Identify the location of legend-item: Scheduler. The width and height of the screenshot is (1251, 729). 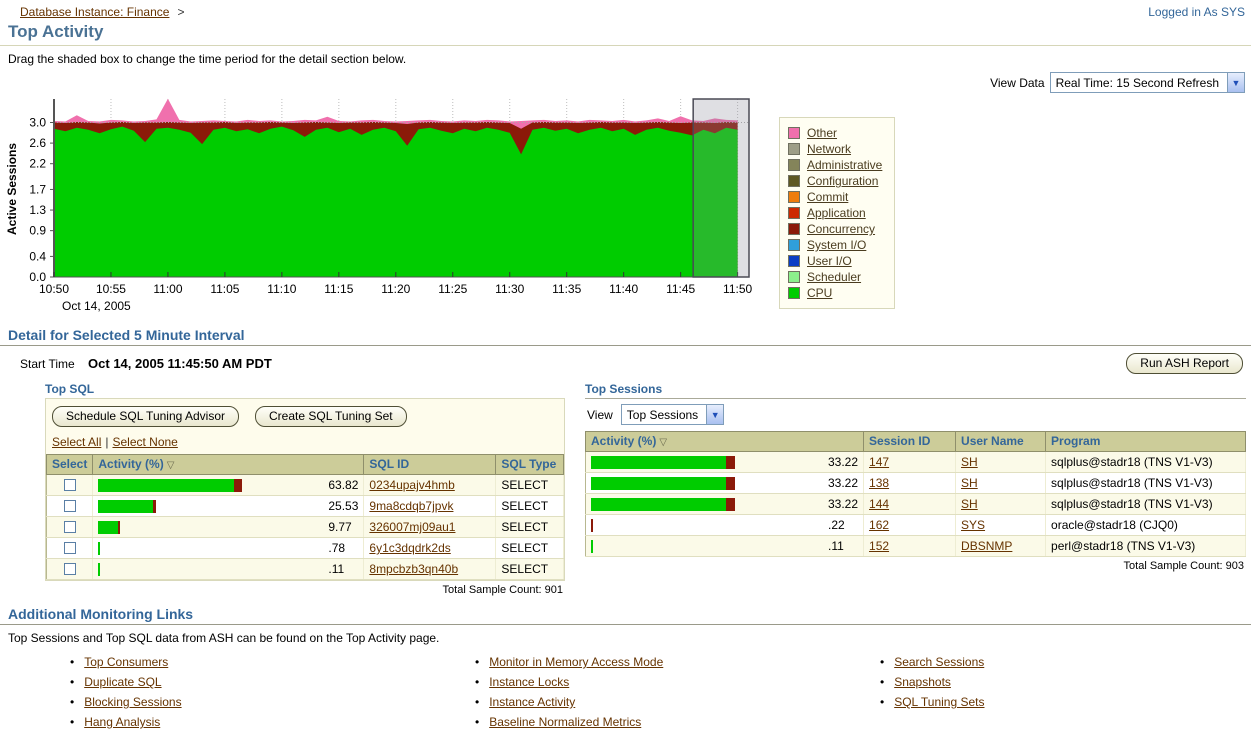
(835, 277).